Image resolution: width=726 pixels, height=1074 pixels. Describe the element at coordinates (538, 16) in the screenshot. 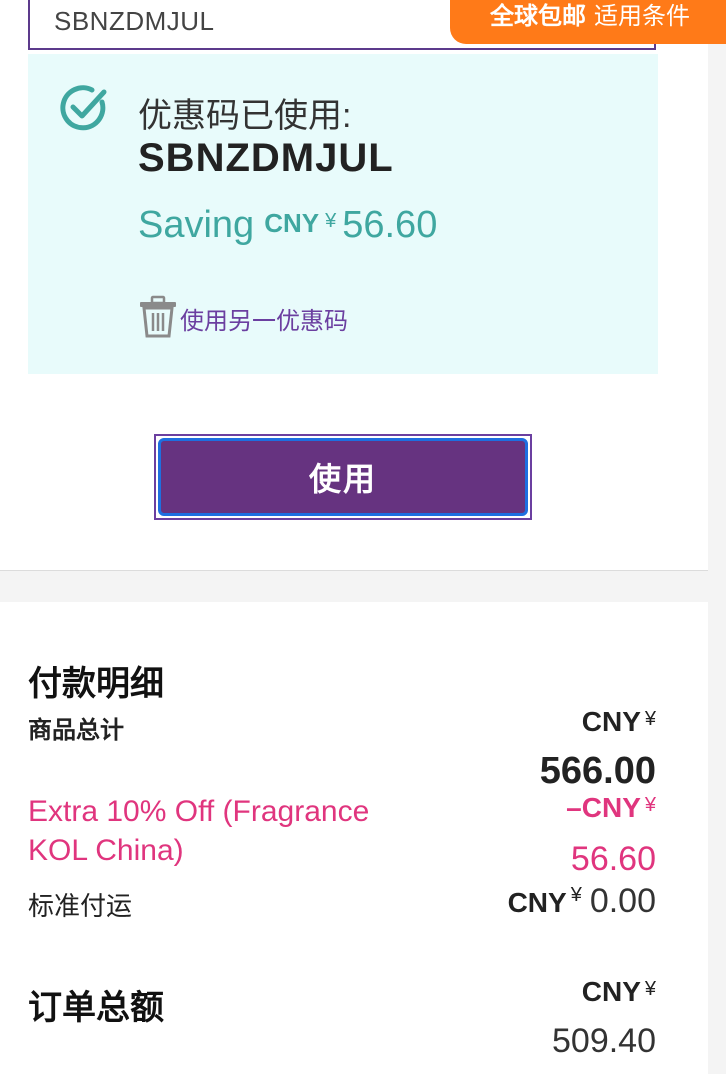

I see `free-shipping-label: 全球包邮` at that location.